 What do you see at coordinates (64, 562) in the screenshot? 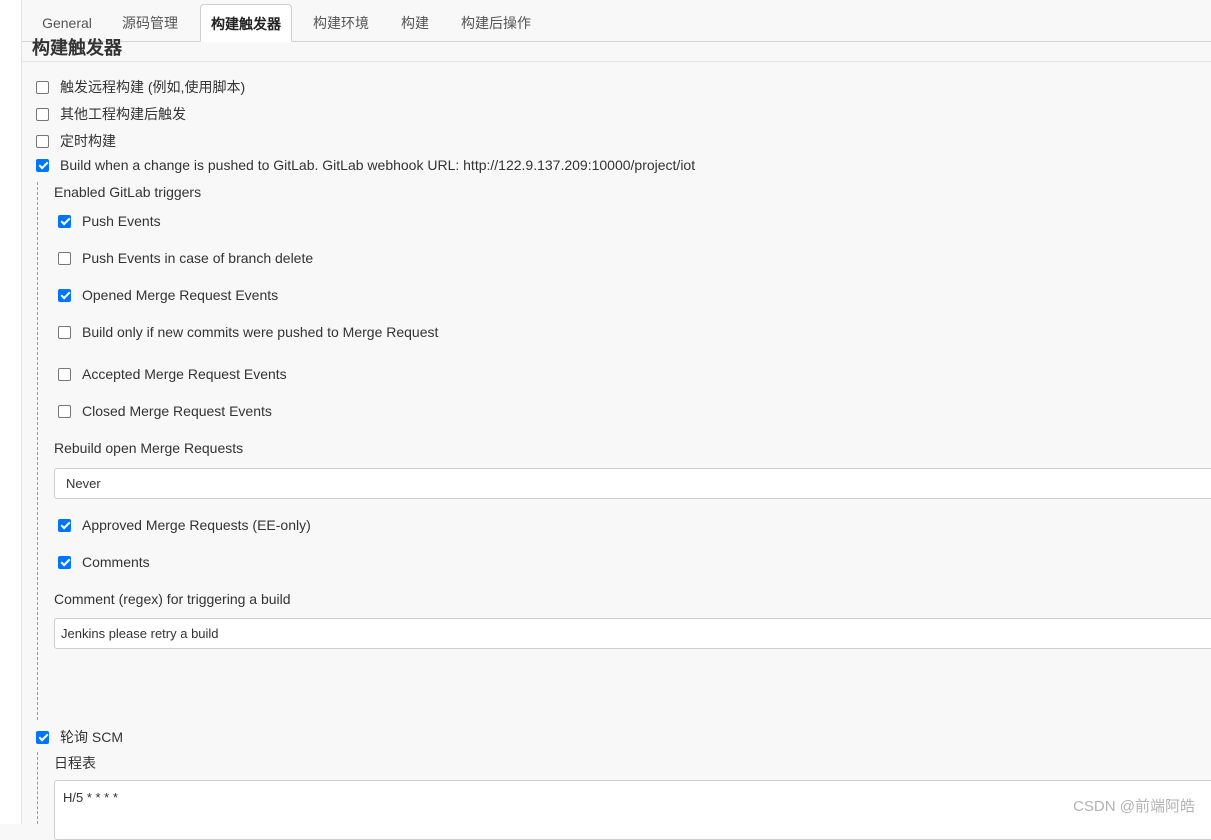
I see `comments-checkbox` at bounding box center [64, 562].